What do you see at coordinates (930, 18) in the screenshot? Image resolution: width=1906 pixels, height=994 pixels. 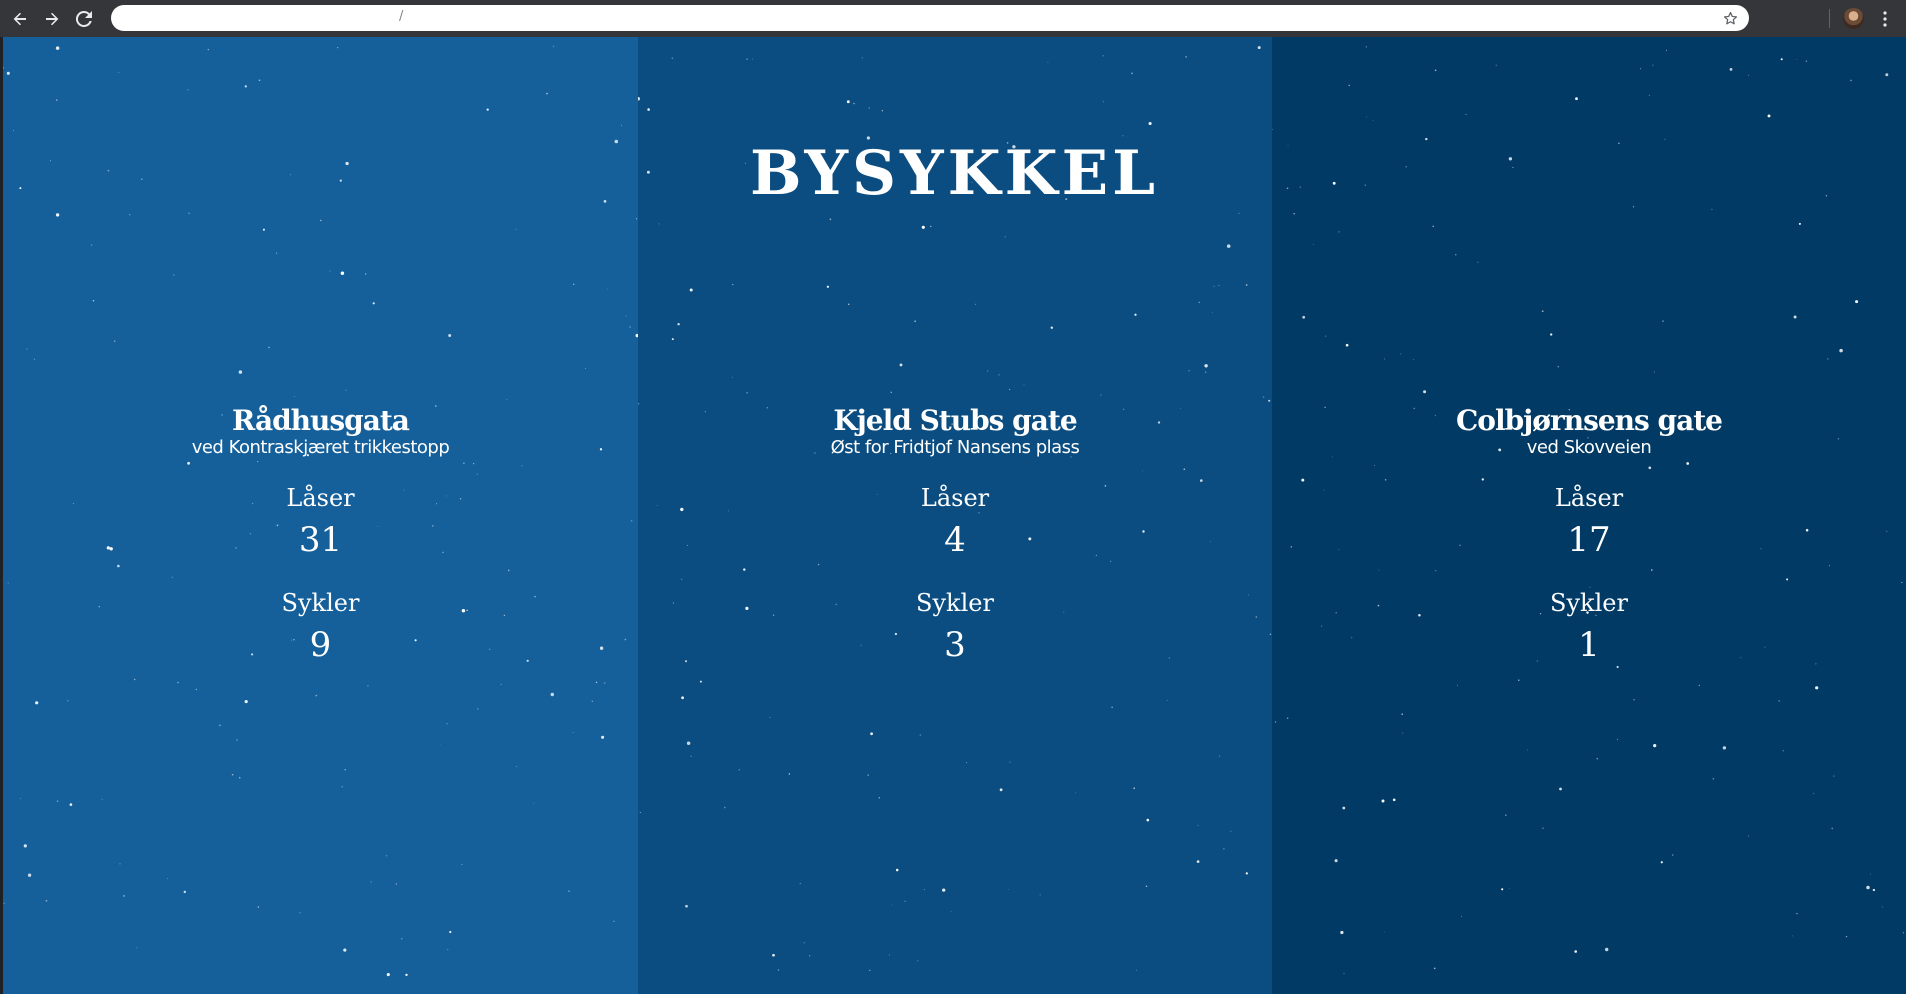 I see `address-bar: /` at bounding box center [930, 18].